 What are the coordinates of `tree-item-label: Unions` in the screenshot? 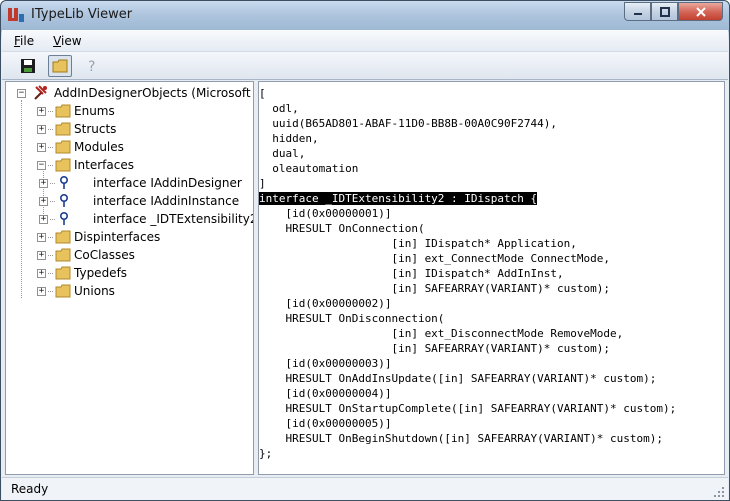 It's located at (94, 291).